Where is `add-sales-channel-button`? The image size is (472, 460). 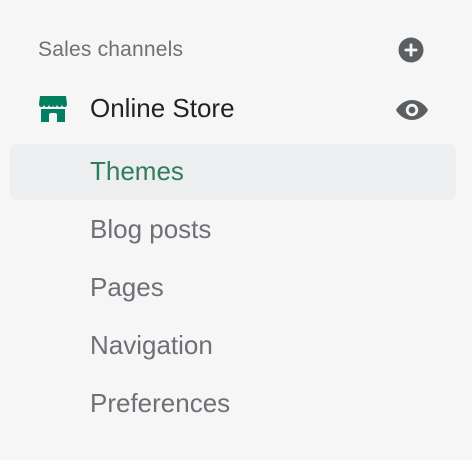
add-sales-channel-button is located at coordinates (411, 50).